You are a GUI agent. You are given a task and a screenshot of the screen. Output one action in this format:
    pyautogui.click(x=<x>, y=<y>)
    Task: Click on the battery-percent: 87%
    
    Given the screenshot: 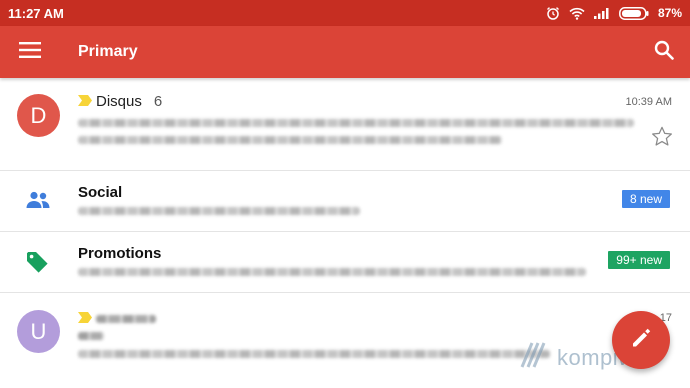 What is the action you would take?
    pyautogui.click(x=669, y=13)
    